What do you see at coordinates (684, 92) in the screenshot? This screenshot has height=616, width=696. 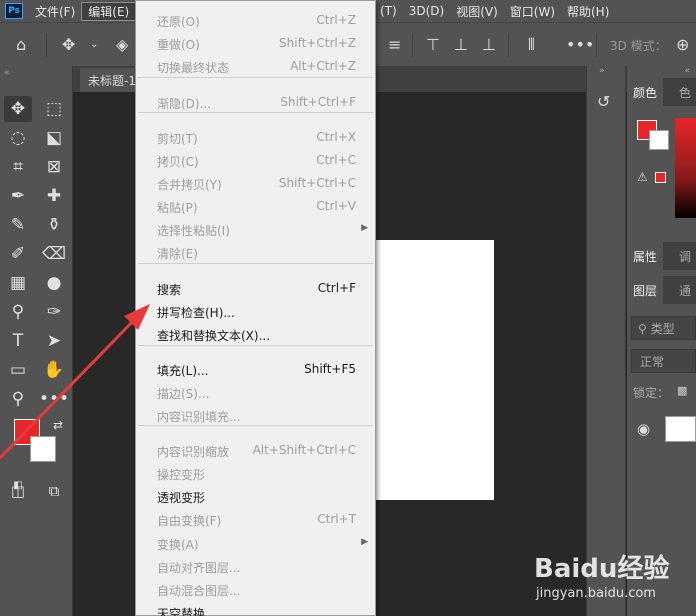 I see `tab-swatches: 色` at bounding box center [684, 92].